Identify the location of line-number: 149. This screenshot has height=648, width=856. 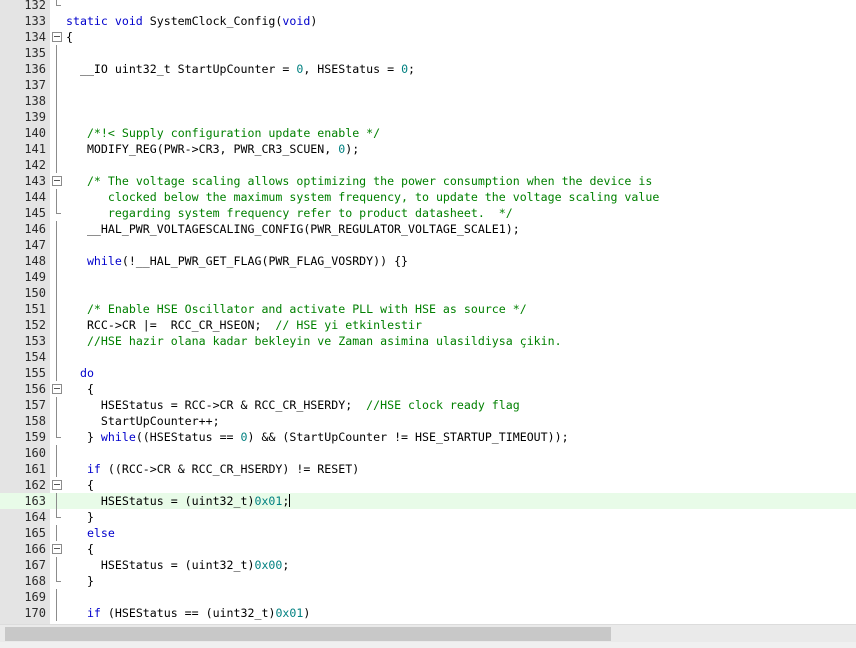
(35, 277).